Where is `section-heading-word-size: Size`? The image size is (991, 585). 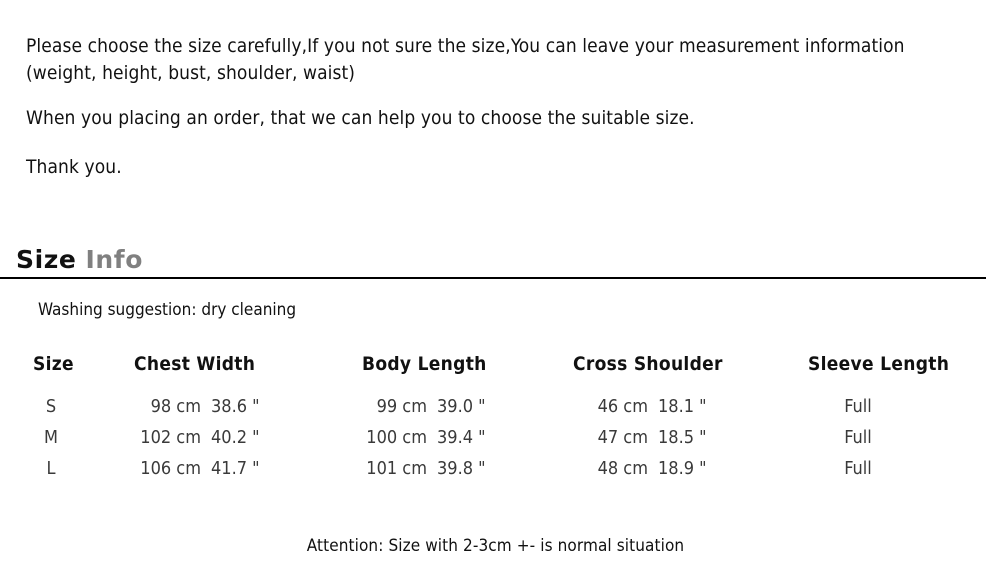
section-heading-word-size: Size is located at coordinates (46, 259).